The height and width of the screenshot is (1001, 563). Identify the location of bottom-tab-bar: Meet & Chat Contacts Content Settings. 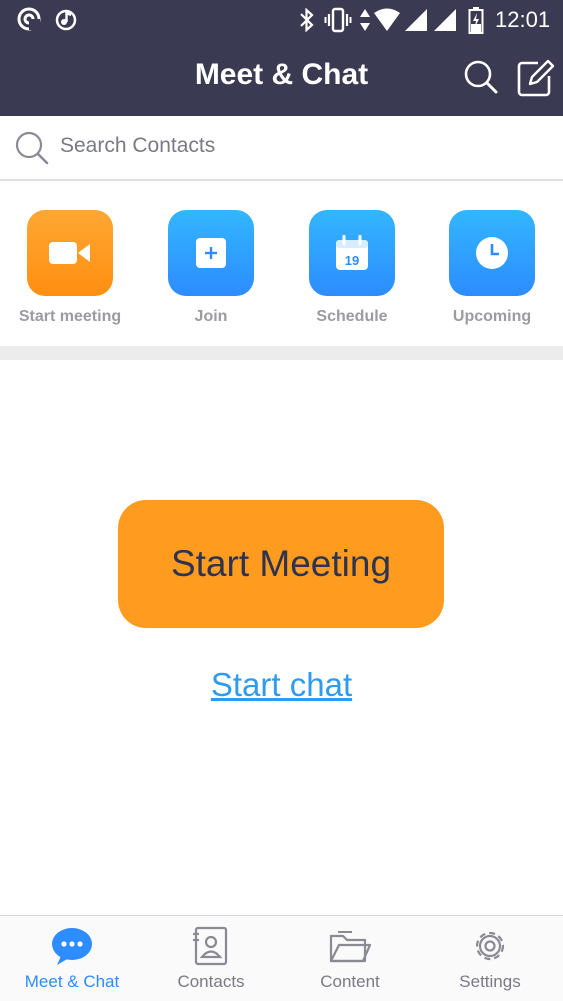
(281, 958).